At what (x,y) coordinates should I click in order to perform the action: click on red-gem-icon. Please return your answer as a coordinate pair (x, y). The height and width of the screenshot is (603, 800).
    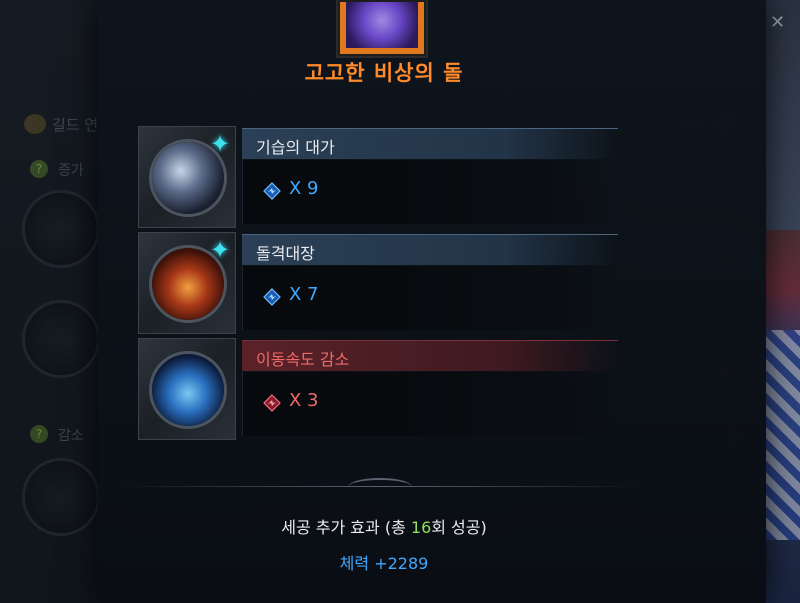
    Looking at the image, I should click on (272, 403).